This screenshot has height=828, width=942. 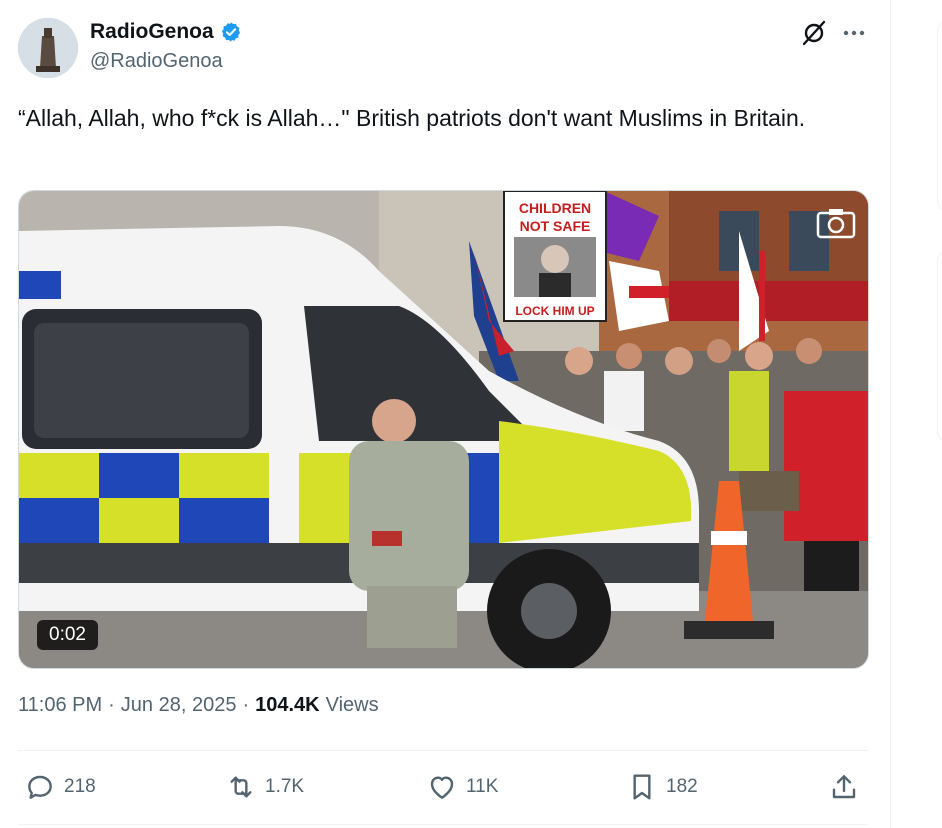 I want to click on tweet-meta: 11:06 PM · Jun 28, 2025 · 104.4K Views, so click(x=198, y=705).